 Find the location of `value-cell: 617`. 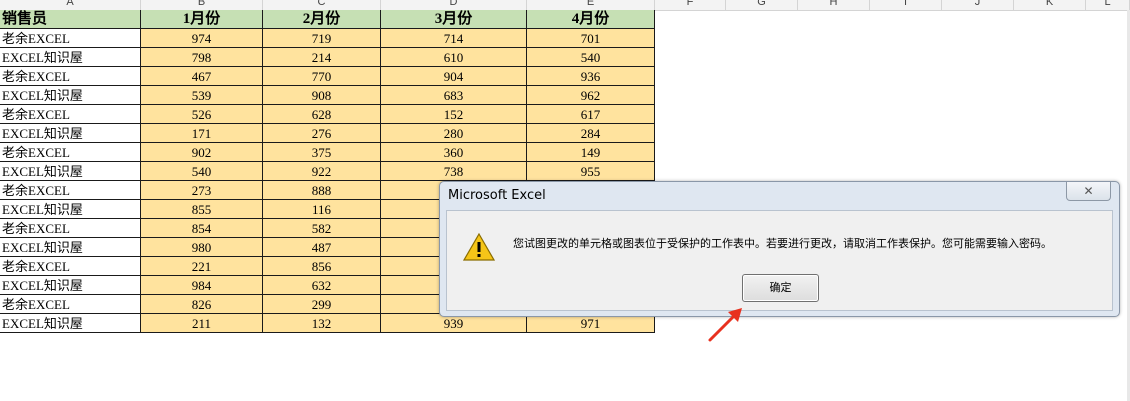

value-cell: 617 is located at coordinates (591, 114).